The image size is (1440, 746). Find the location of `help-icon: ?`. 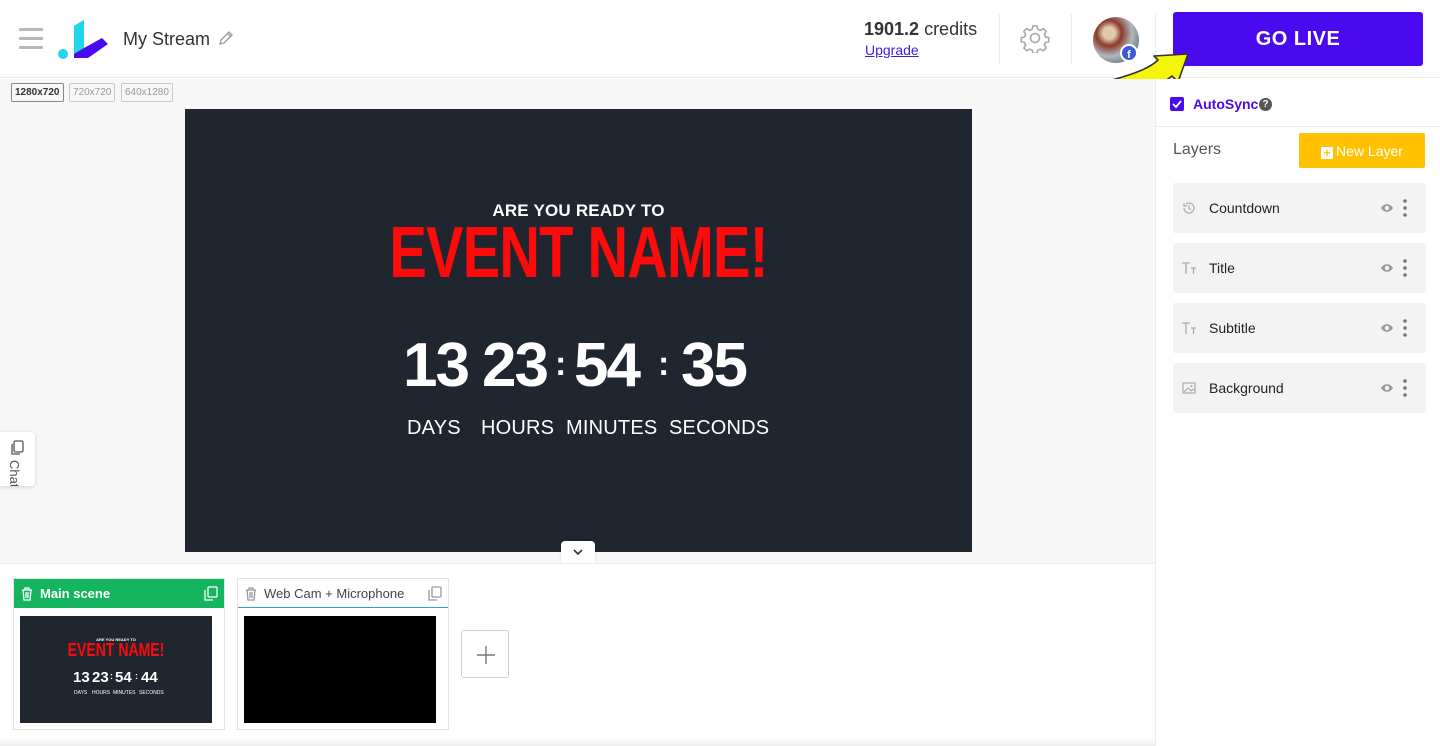

help-icon: ? is located at coordinates (1265, 104).